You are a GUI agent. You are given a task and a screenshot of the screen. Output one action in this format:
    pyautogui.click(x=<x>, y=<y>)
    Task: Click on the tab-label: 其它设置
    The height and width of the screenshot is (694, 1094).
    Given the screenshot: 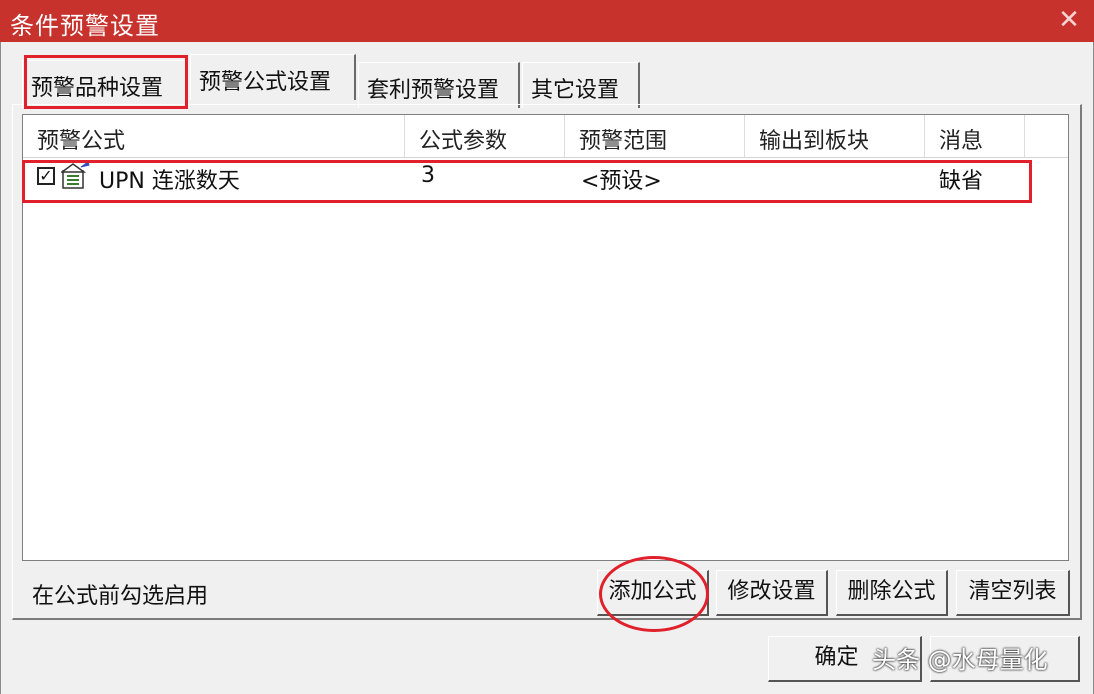 What is the action you would take?
    pyautogui.click(x=575, y=90)
    